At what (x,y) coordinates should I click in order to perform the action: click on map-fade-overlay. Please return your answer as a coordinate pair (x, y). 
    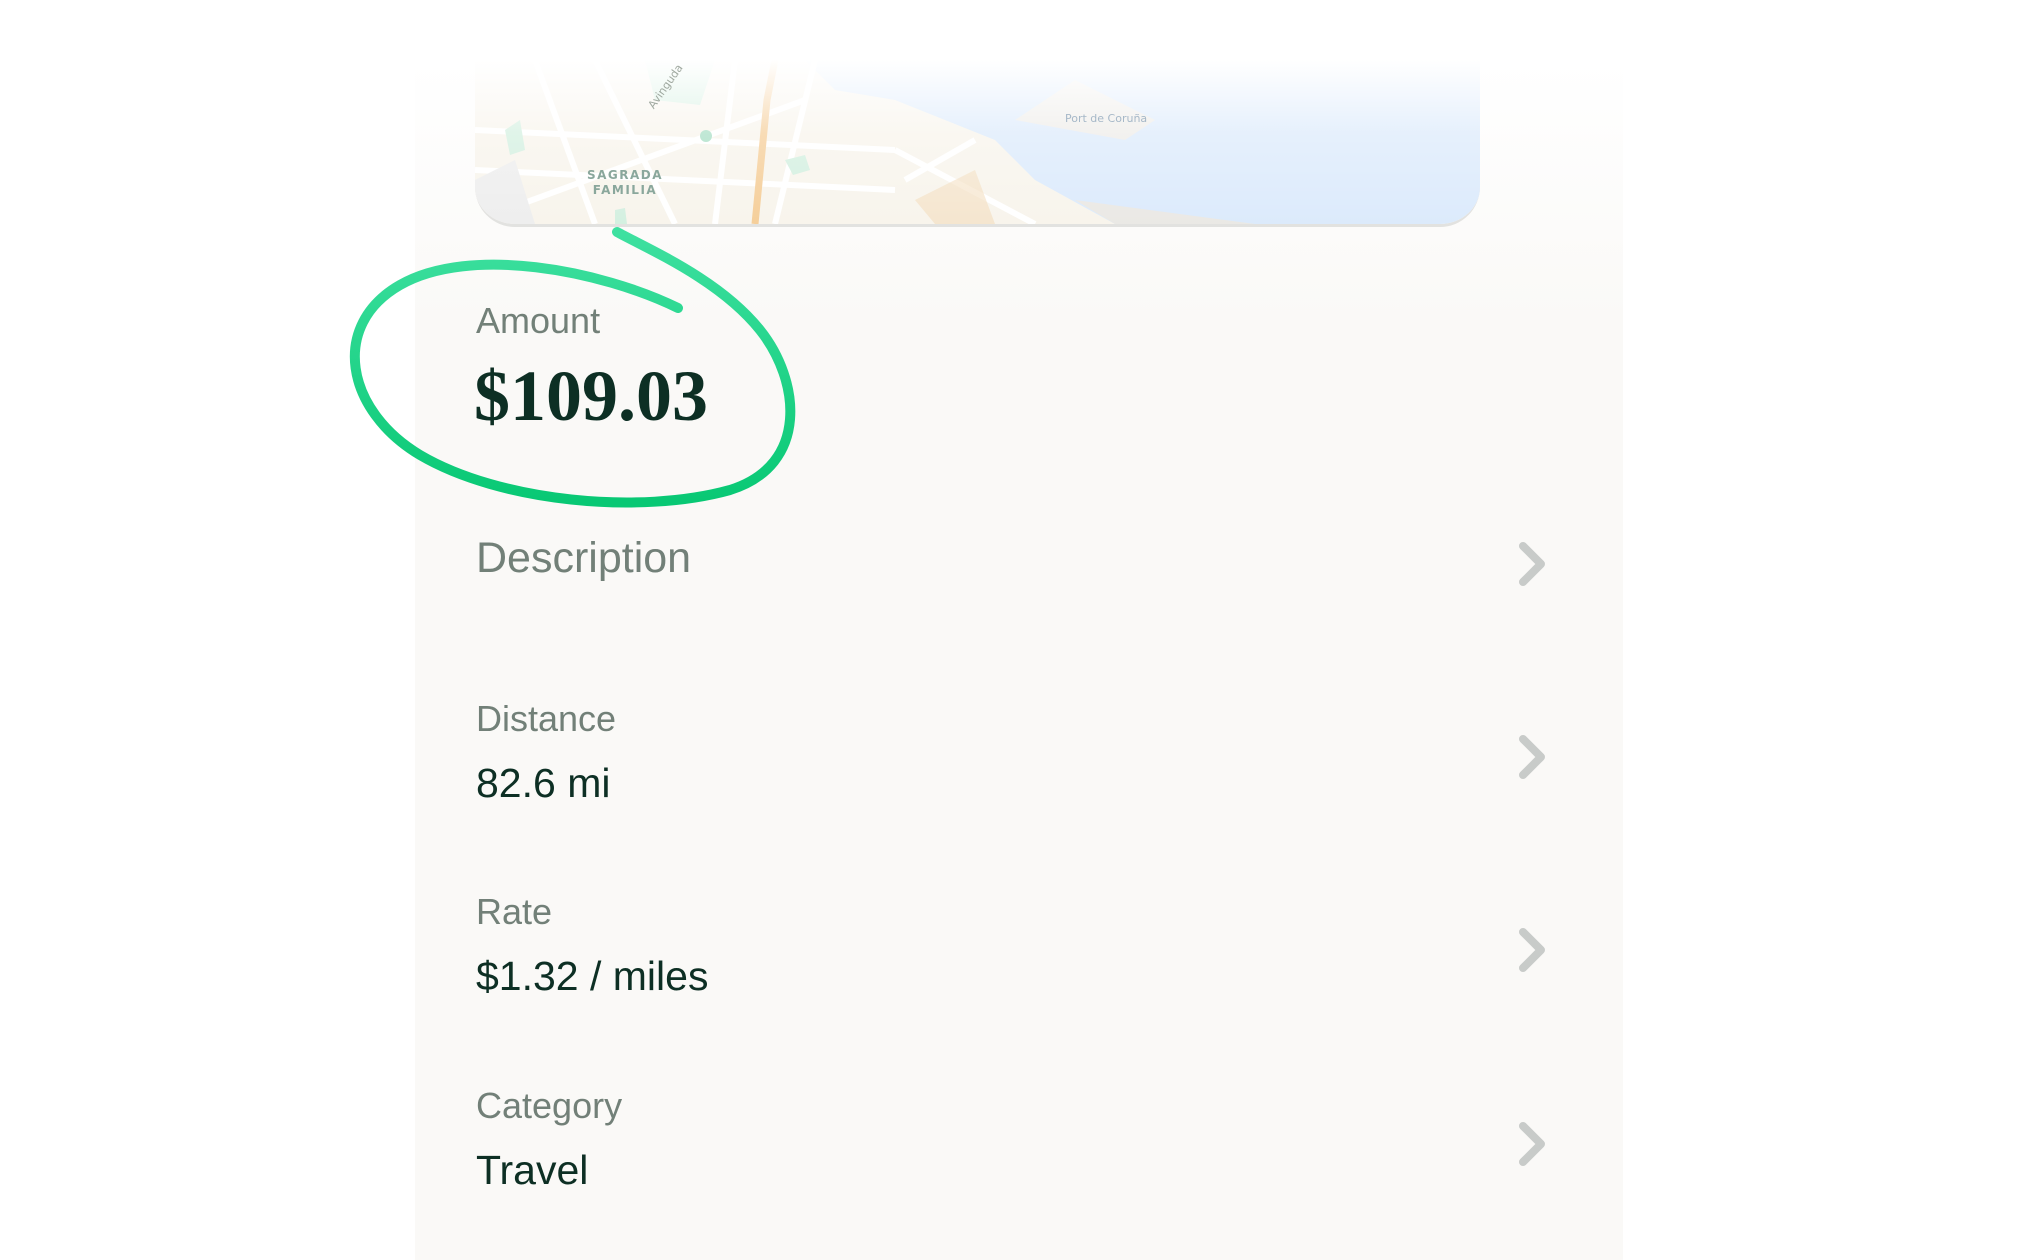
    Looking at the image, I should click on (977, 142).